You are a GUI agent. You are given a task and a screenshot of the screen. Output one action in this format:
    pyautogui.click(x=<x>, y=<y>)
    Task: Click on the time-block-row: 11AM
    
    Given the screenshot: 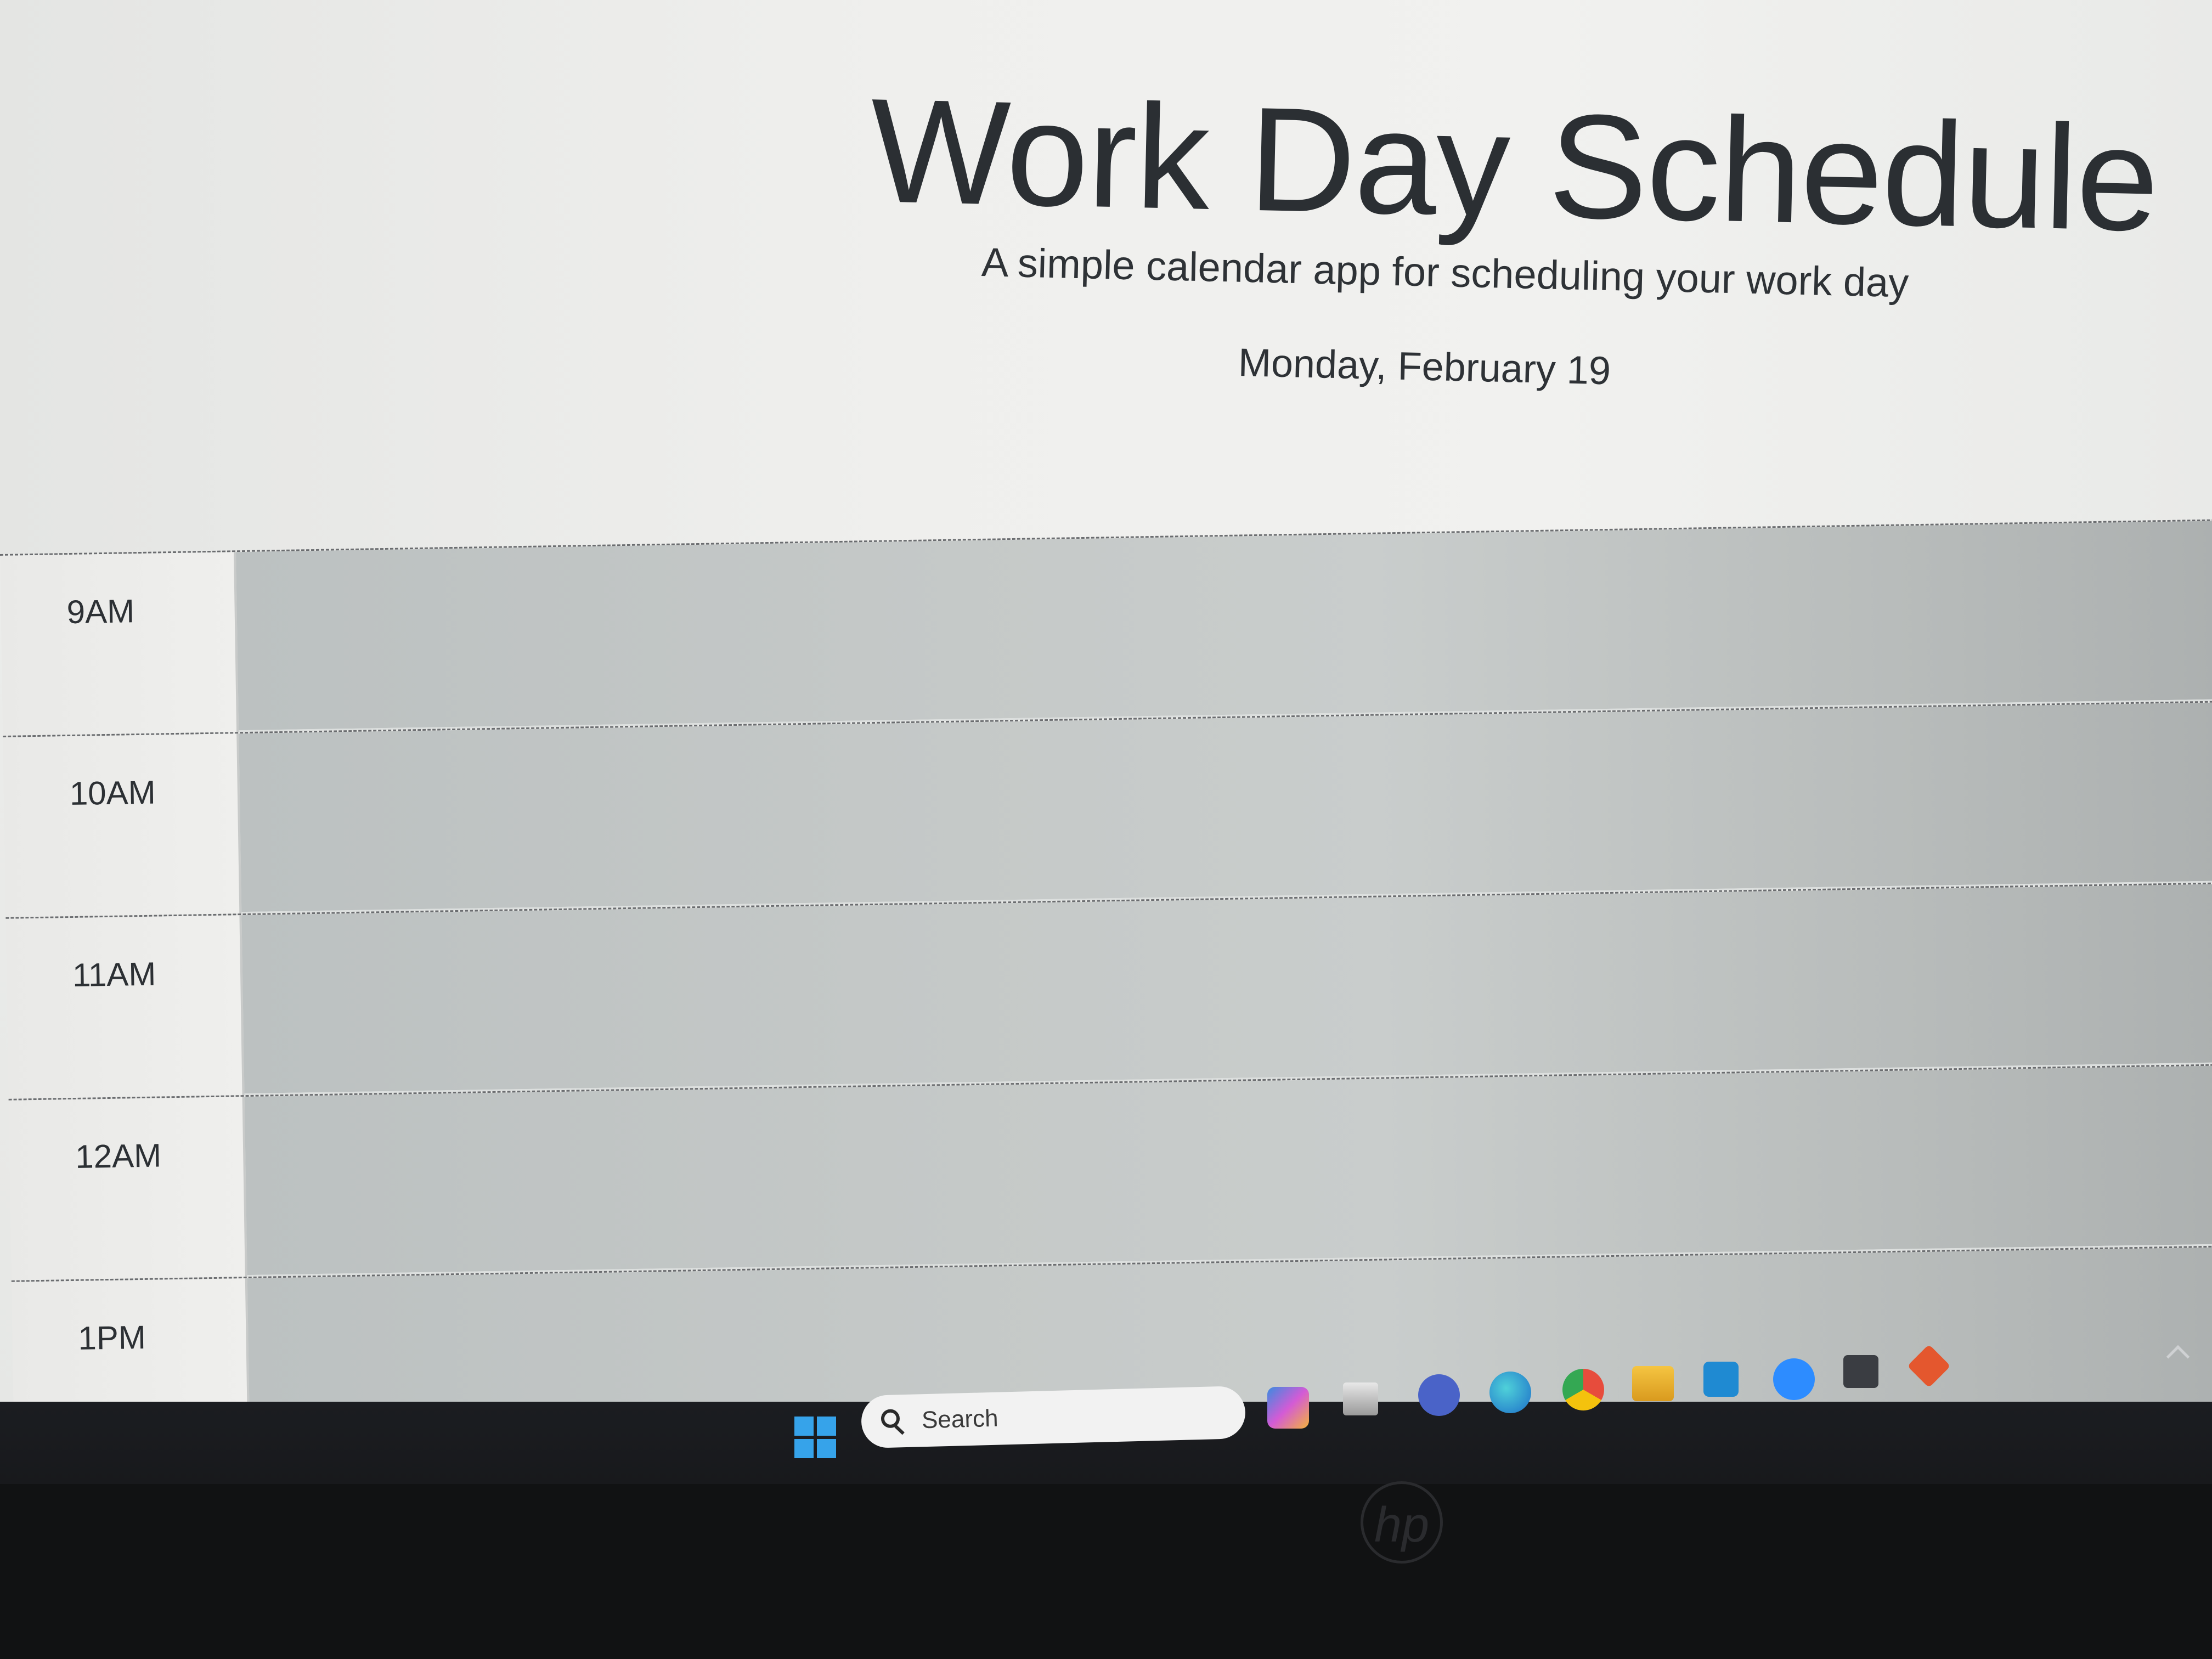 What is the action you would take?
    pyautogui.click(x=1108, y=990)
    